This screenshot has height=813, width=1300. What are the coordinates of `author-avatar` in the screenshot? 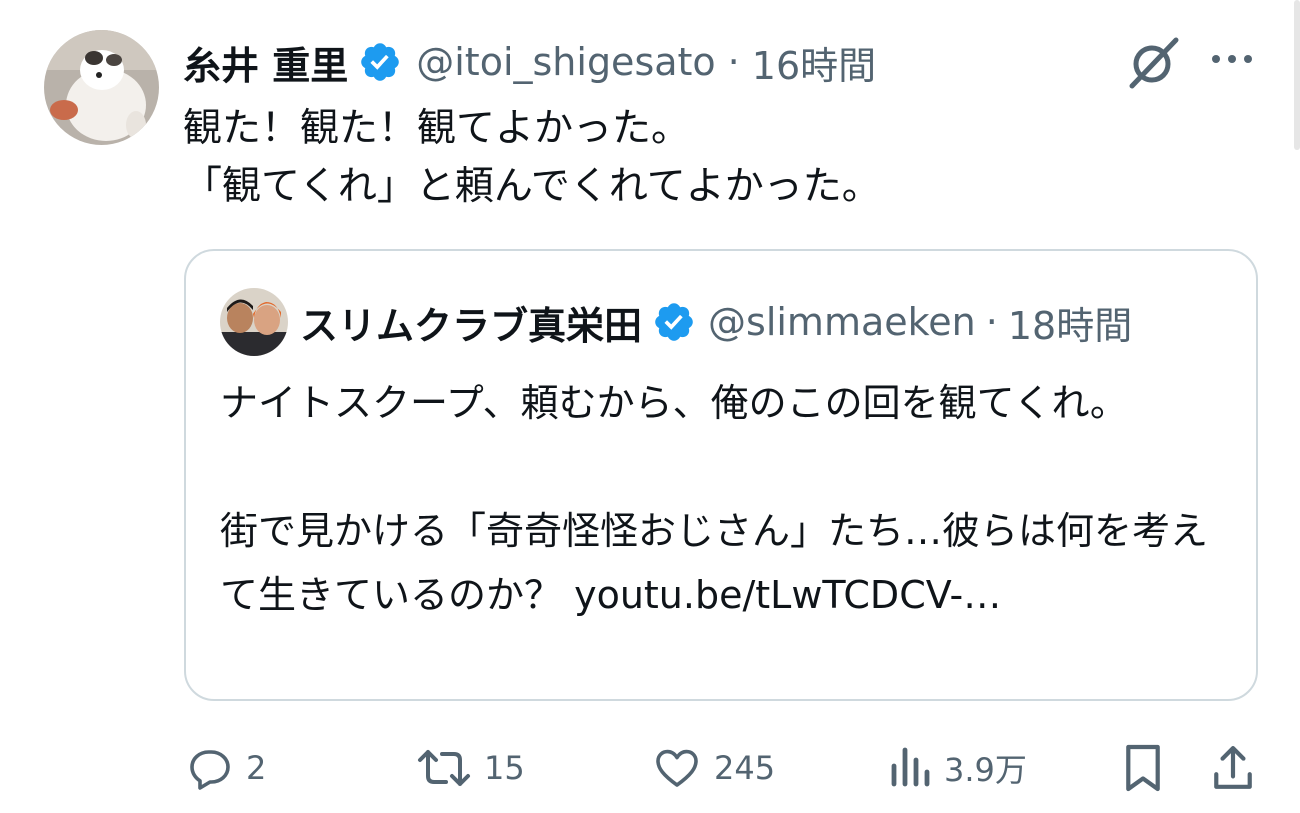 It's located at (101, 87).